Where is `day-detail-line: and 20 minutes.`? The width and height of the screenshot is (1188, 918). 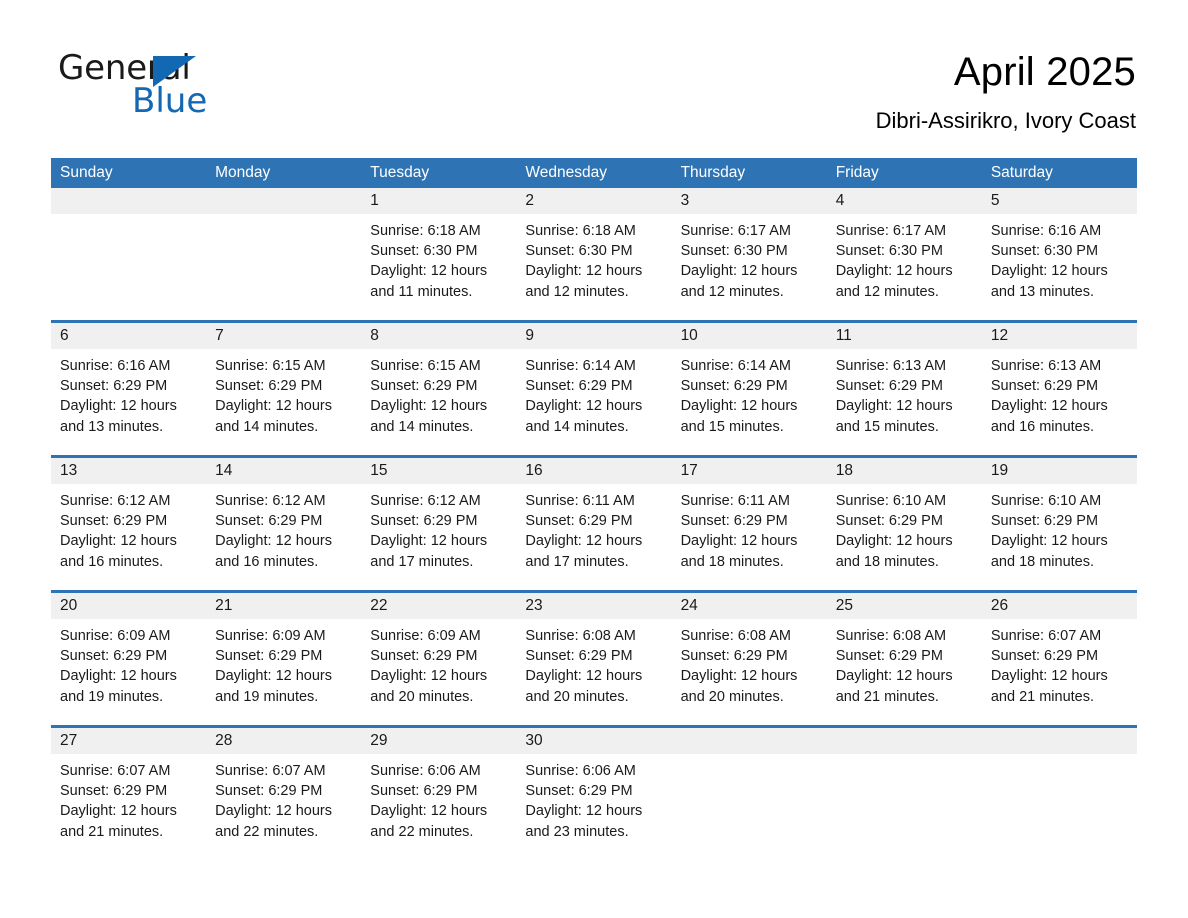
day-detail-line: and 20 minutes. is located at coordinates (422, 696).